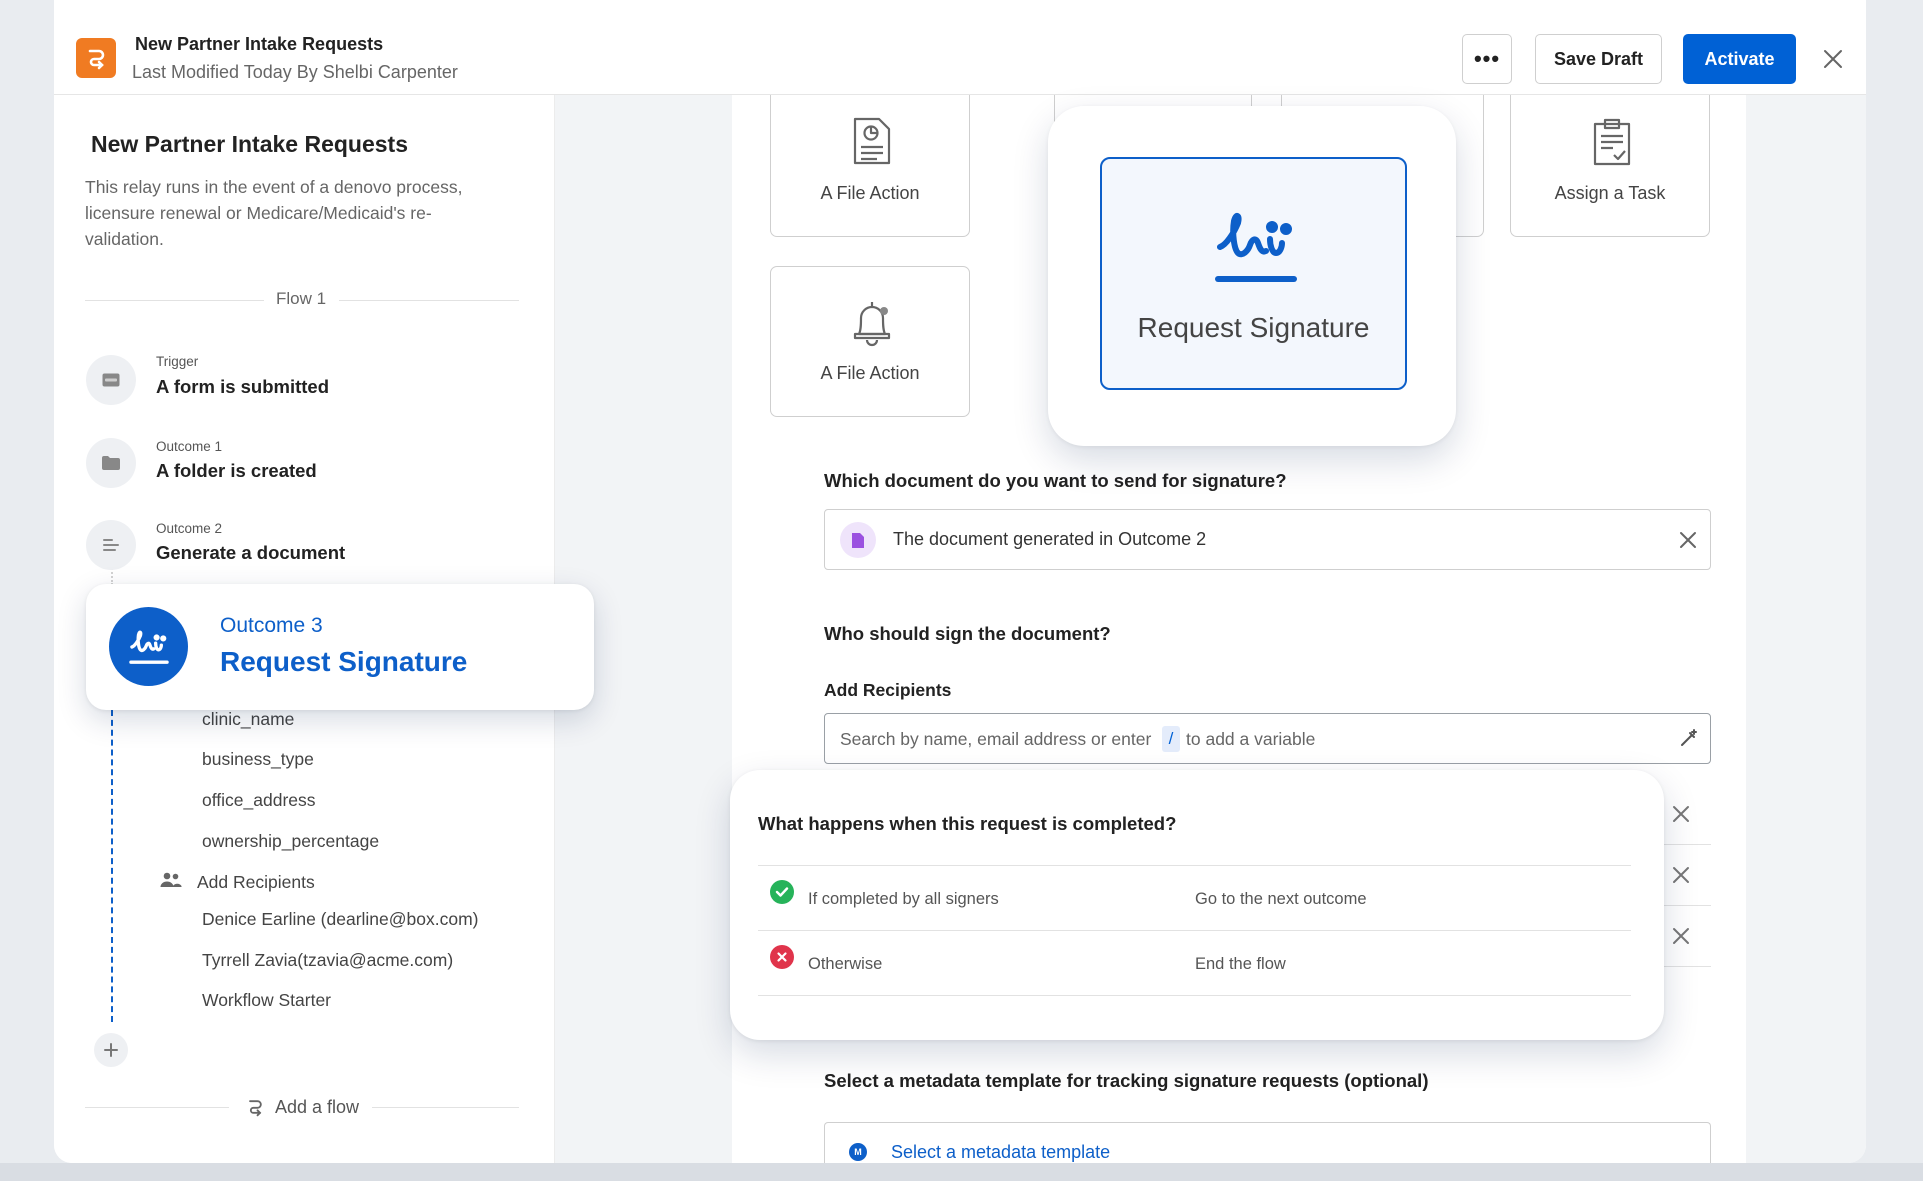 The height and width of the screenshot is (1181, 1923). Describe the element at coordinates (1739, 59) in the screenshot. I see `activate-button: Activate` at that location.